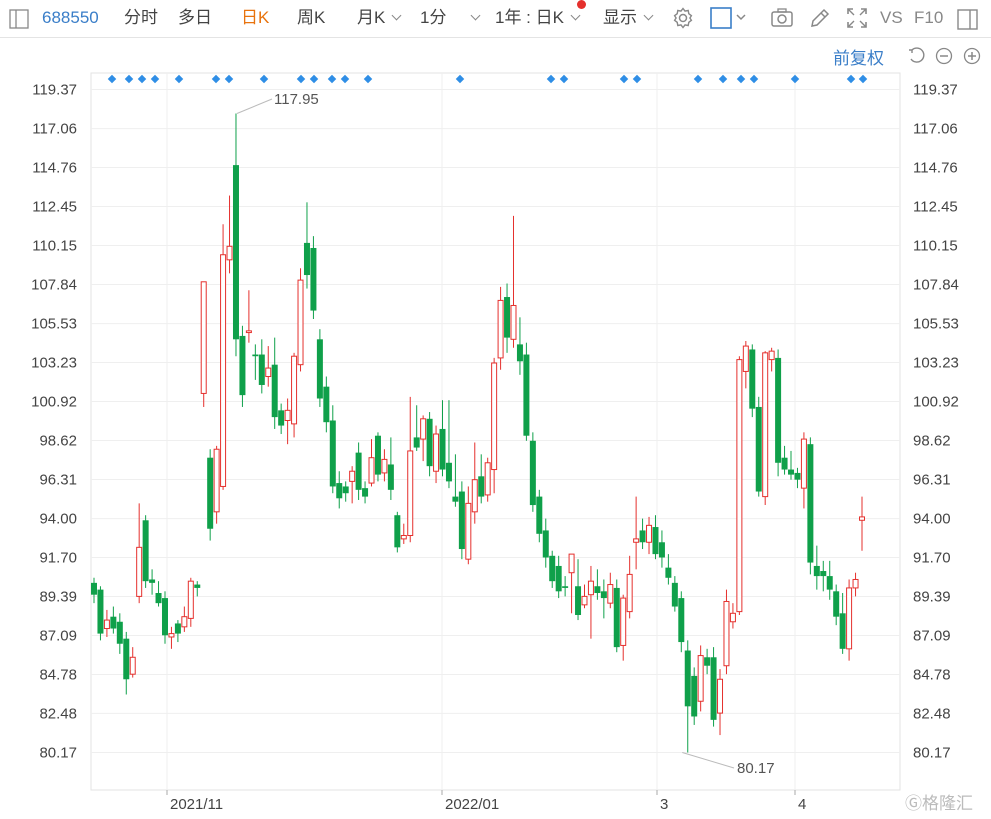  Describe the element at coordinates (54, 362) in the screenshot. I see `y-tick-label: 103.23` at that location.